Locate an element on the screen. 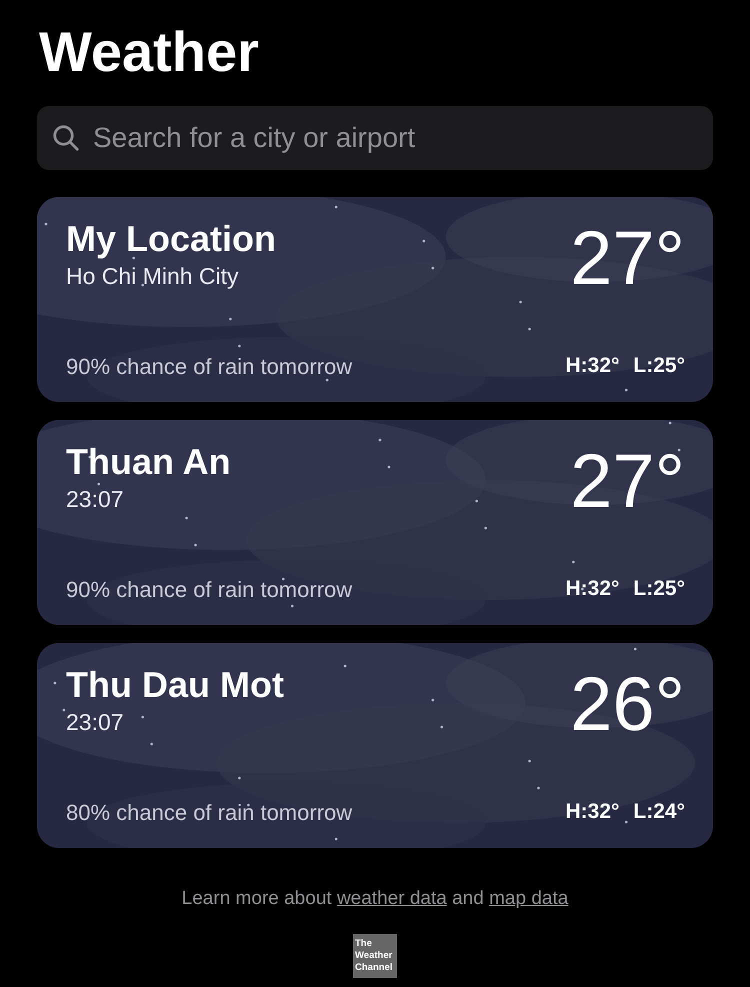 The width and height of the screenshot is (750, 987). weather-data-link: weather data is located at coordinates (391, 898).